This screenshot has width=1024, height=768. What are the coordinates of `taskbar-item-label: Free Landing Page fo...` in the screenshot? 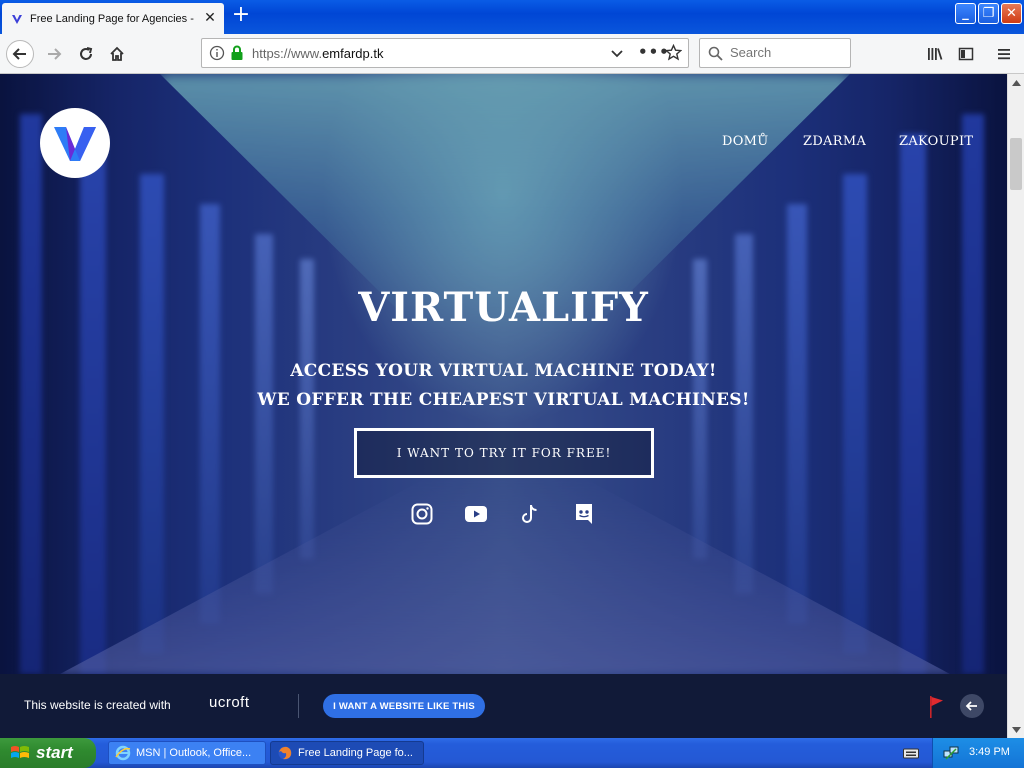 It's located at (355, 753).